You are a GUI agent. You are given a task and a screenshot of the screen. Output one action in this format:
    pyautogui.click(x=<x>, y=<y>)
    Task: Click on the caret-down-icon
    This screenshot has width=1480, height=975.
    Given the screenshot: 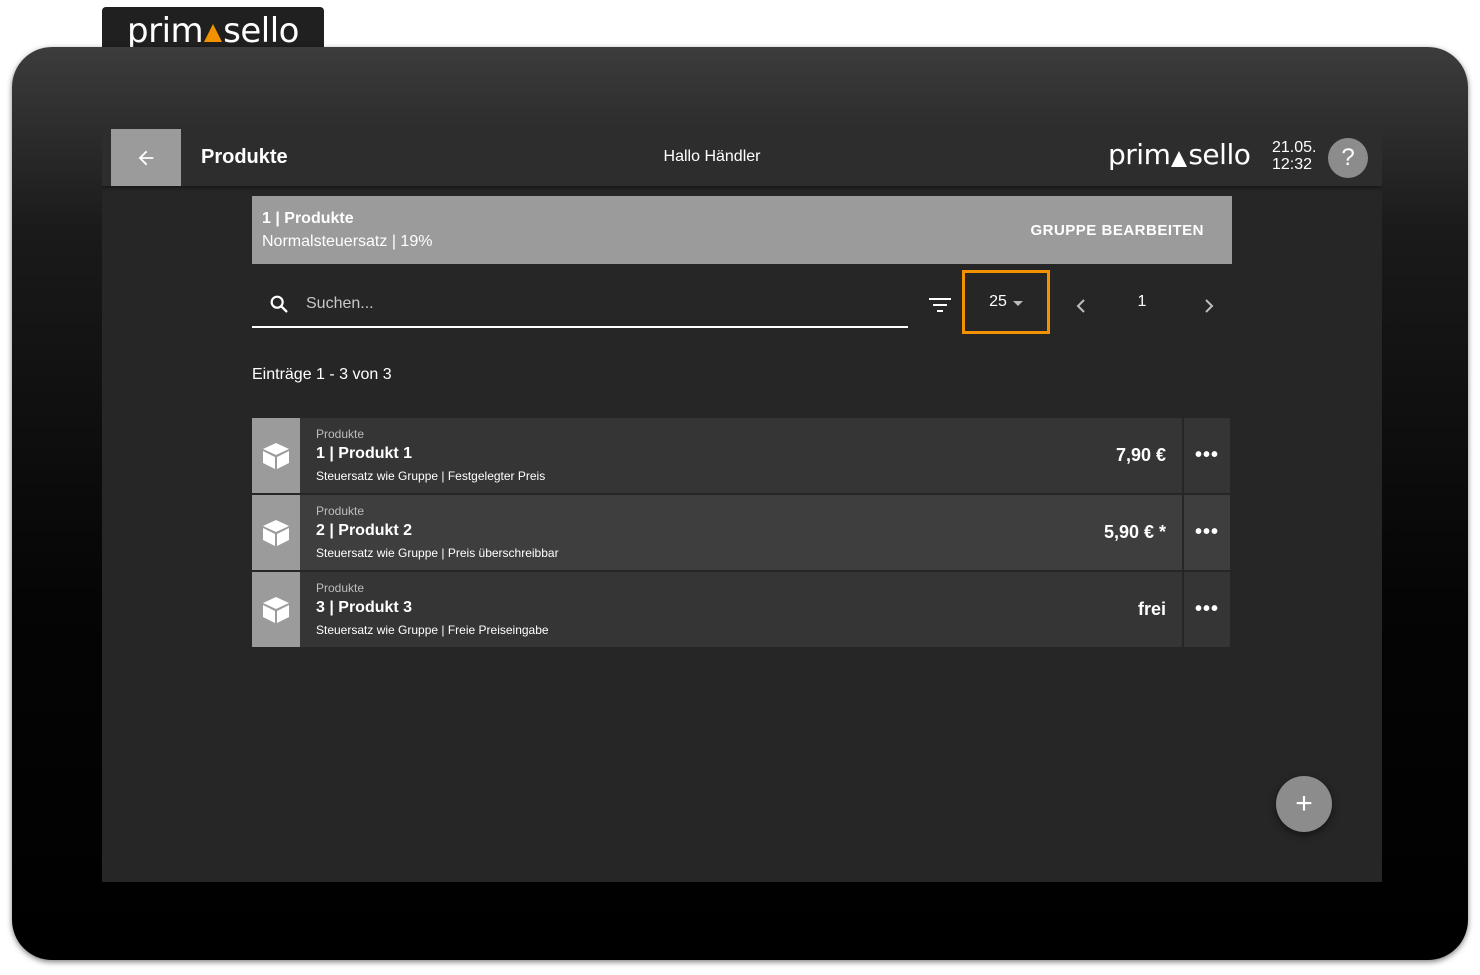 What is the action you would take?
    pyautogui.click(x=1017, y=303)
    